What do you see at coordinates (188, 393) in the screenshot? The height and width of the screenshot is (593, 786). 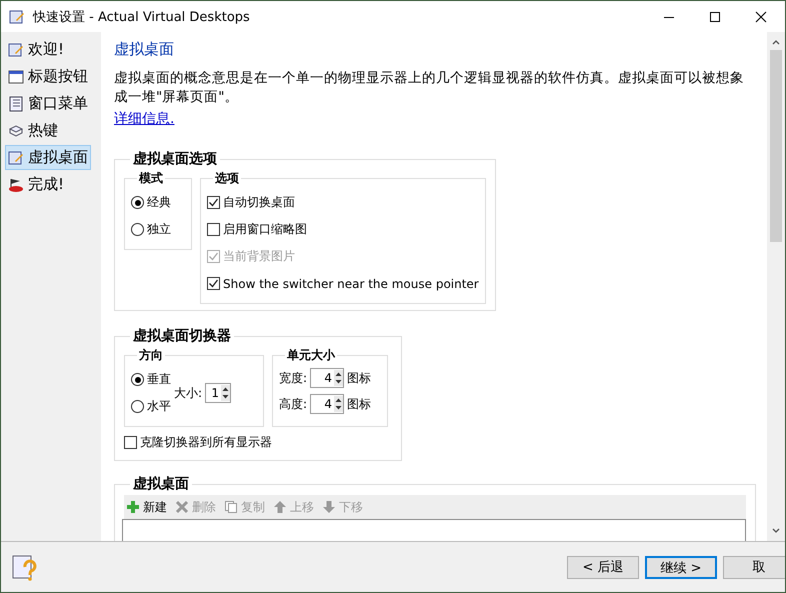 I see `size-label: 大小:` at bounding box center [188, 393].